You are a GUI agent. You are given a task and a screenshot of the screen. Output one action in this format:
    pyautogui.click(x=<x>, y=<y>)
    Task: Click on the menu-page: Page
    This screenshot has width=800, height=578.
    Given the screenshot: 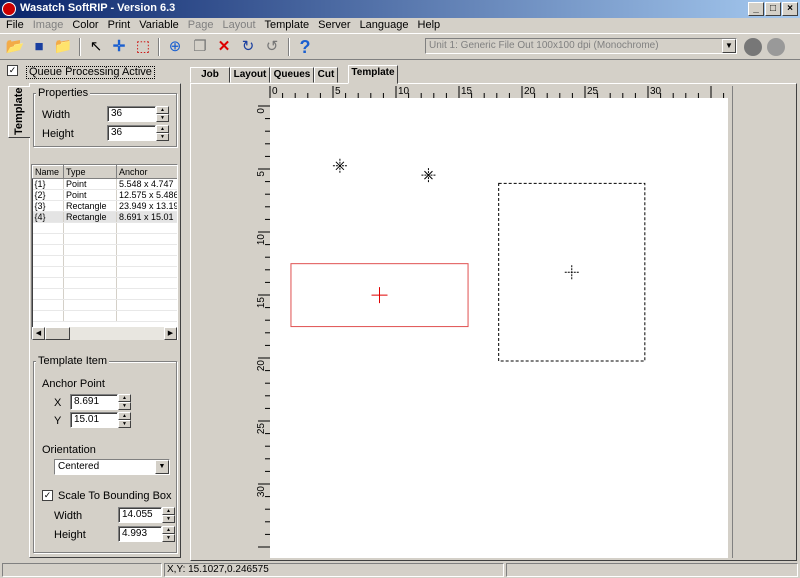 What is the action you would take?
    pyautogui.click(x=200, y=25)
    